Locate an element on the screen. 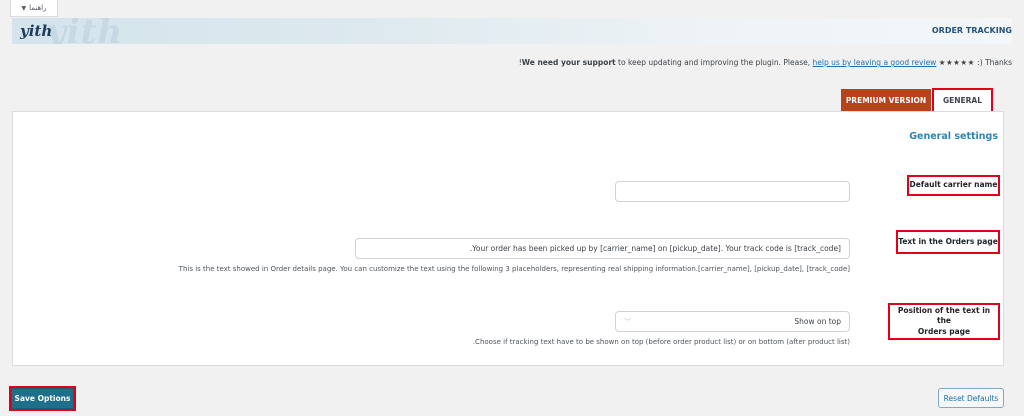 Image resolution: width=1024 pixels, height=416 pixels. banner-title: ORDER TRACKING is located at coordinates (971, 30).